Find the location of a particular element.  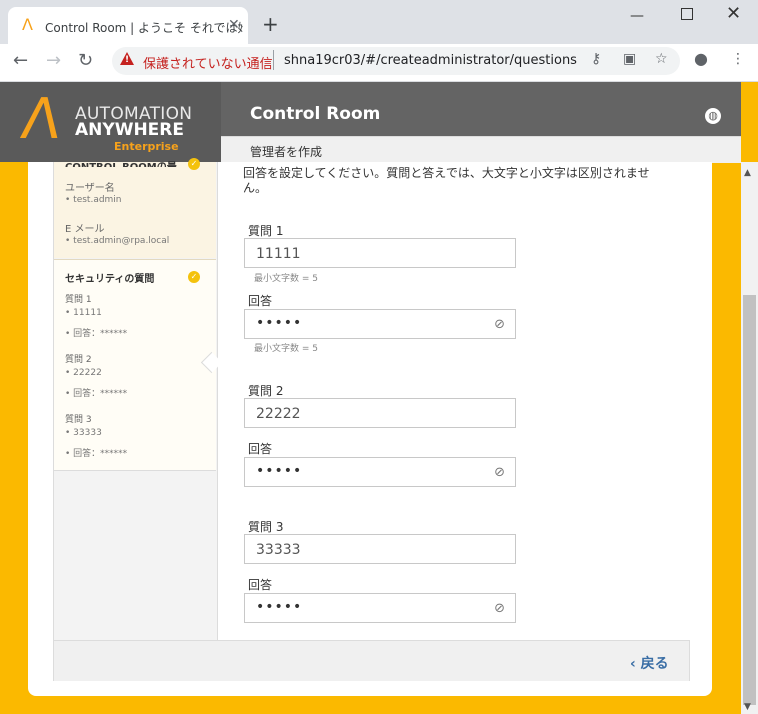

sidebar-q1-value: • 11111 is located at coordinates (83, 313).